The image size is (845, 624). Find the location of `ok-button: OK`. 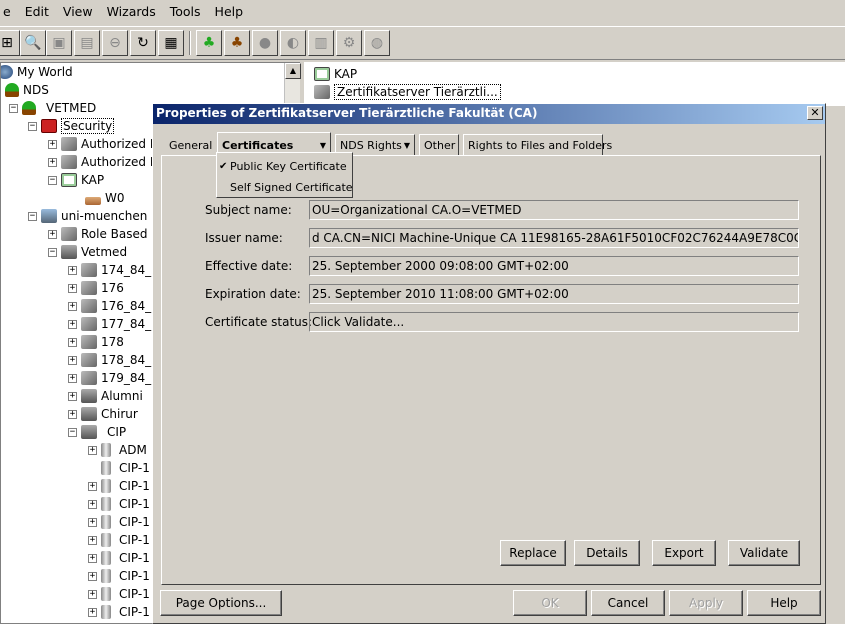

ok-button: OK is located at coordinates (550, 603).